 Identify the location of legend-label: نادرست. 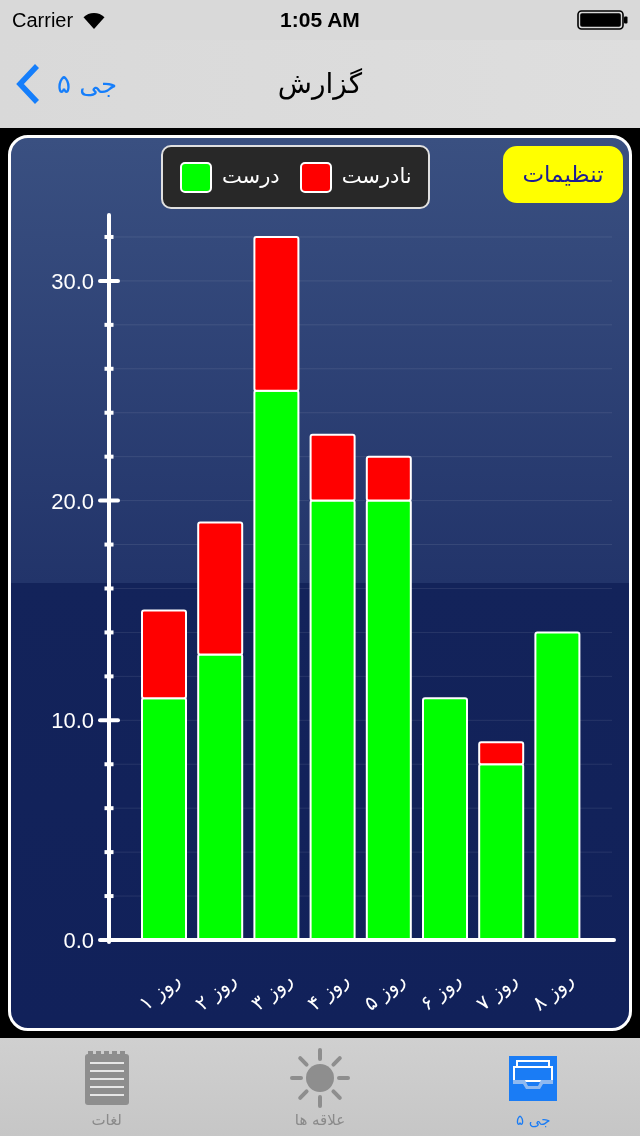
(376, 177).